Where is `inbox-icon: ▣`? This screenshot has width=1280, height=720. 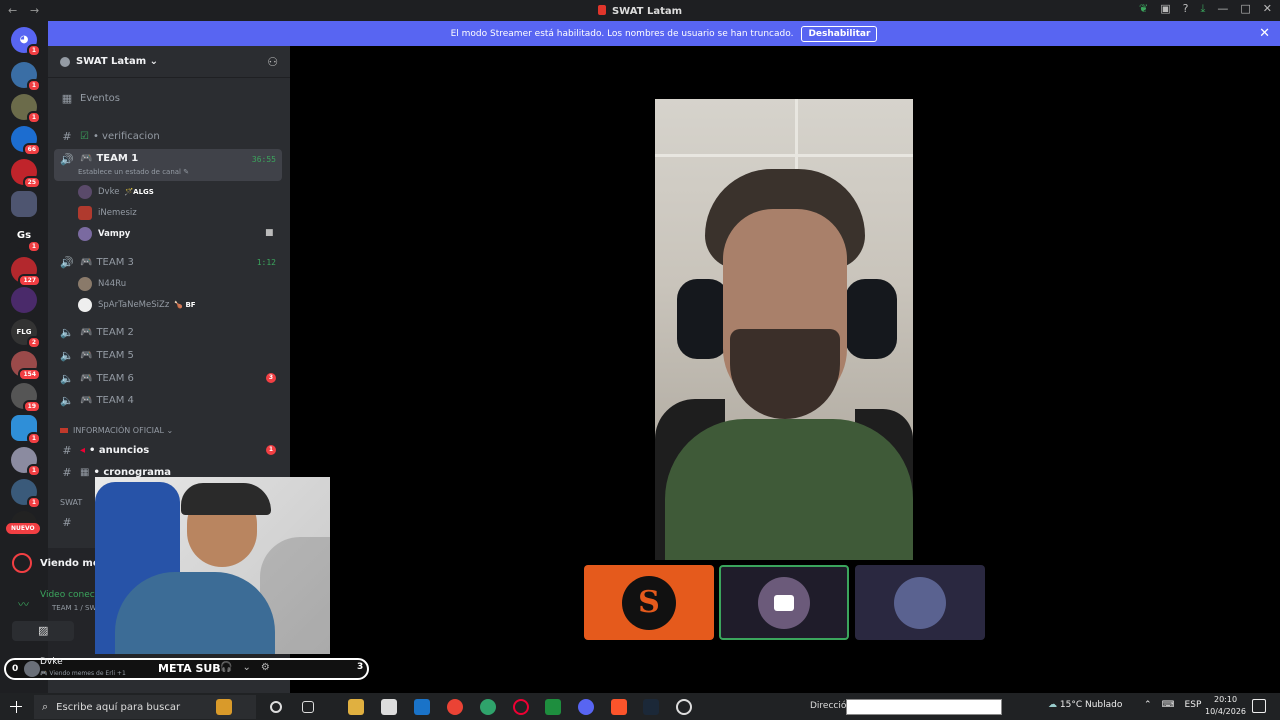 inbox-icon: ▣ is located at coordinates (1165, 9).